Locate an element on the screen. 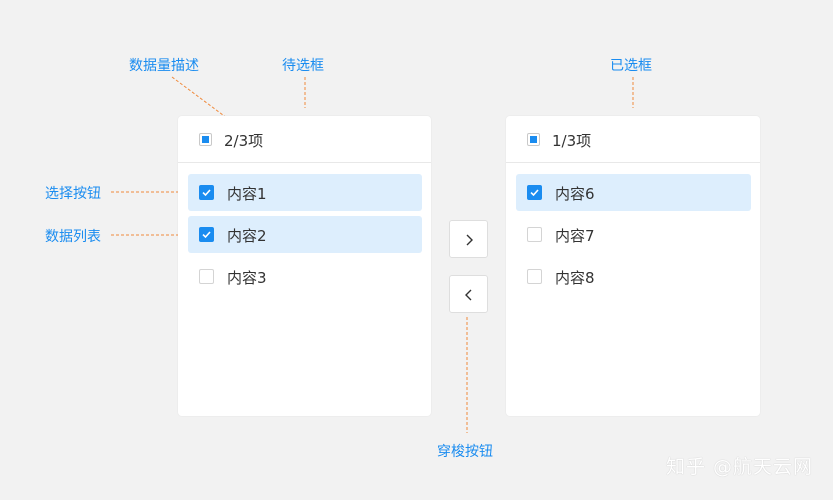  item-label: 内容7 is located at coordinates (575, 236).